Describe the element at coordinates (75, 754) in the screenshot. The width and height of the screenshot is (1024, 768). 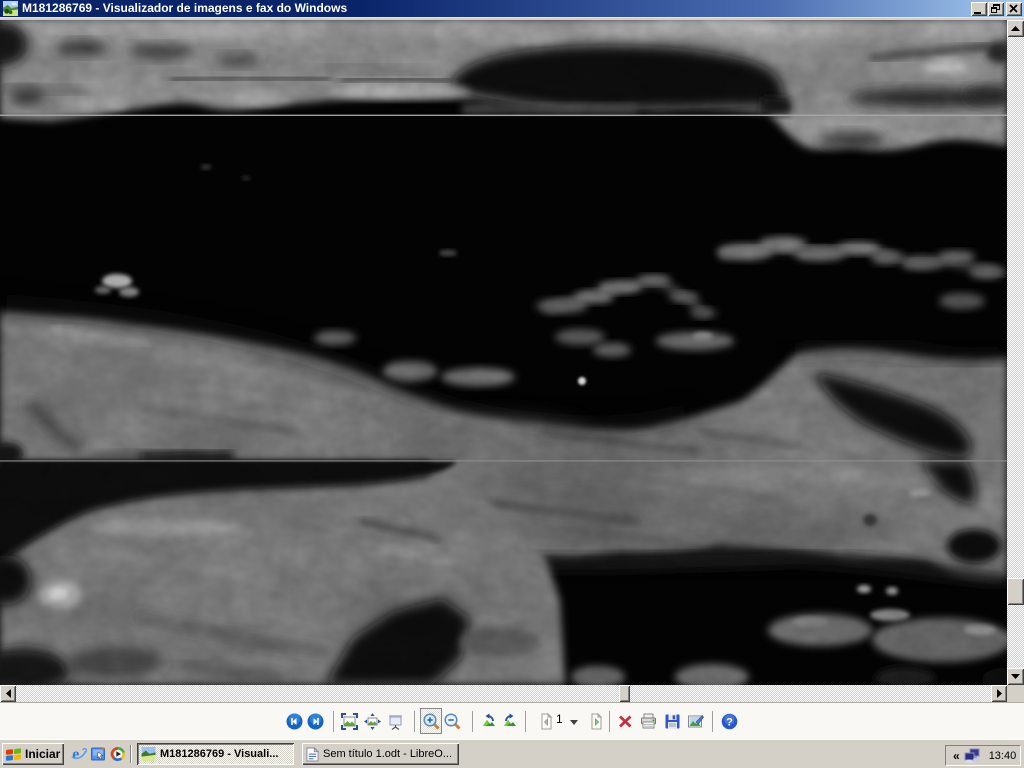
I see `svg-text: e` at that location.